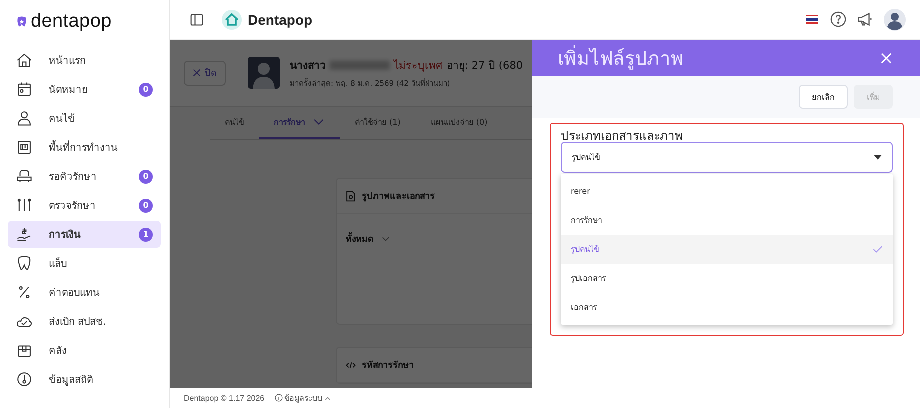 This screenshot has height=408, width=920. Describe the element at coordinates (24, 147) in the screenshot. I see `board-icon` at that location.